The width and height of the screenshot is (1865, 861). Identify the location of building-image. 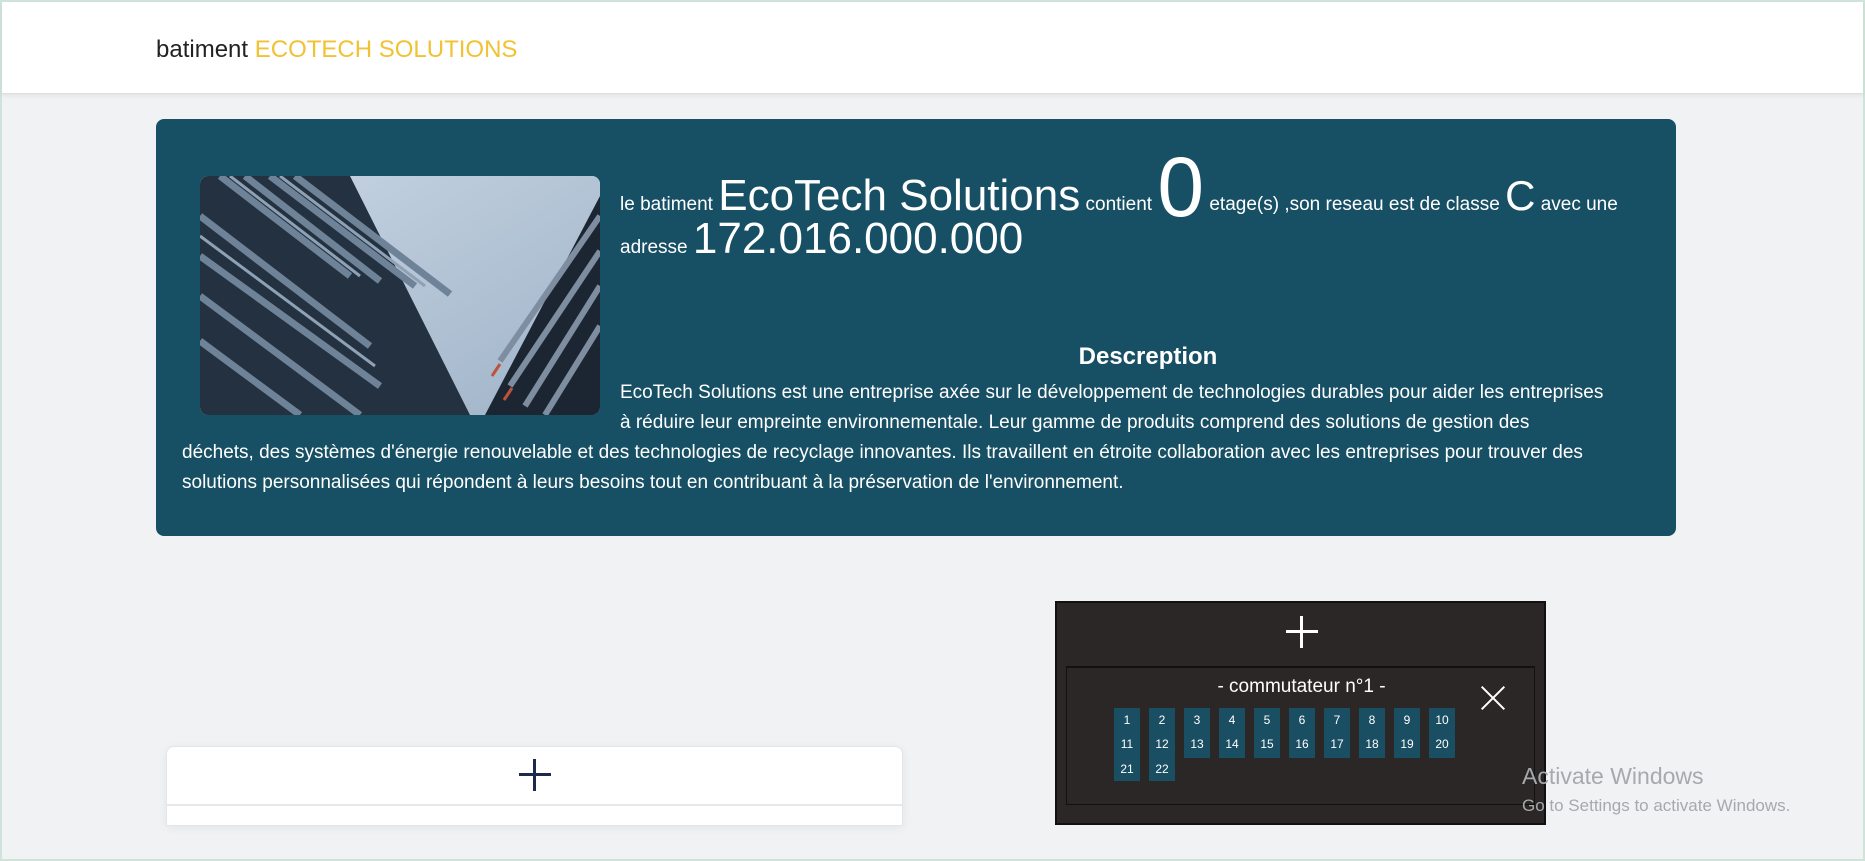
(400, 295).